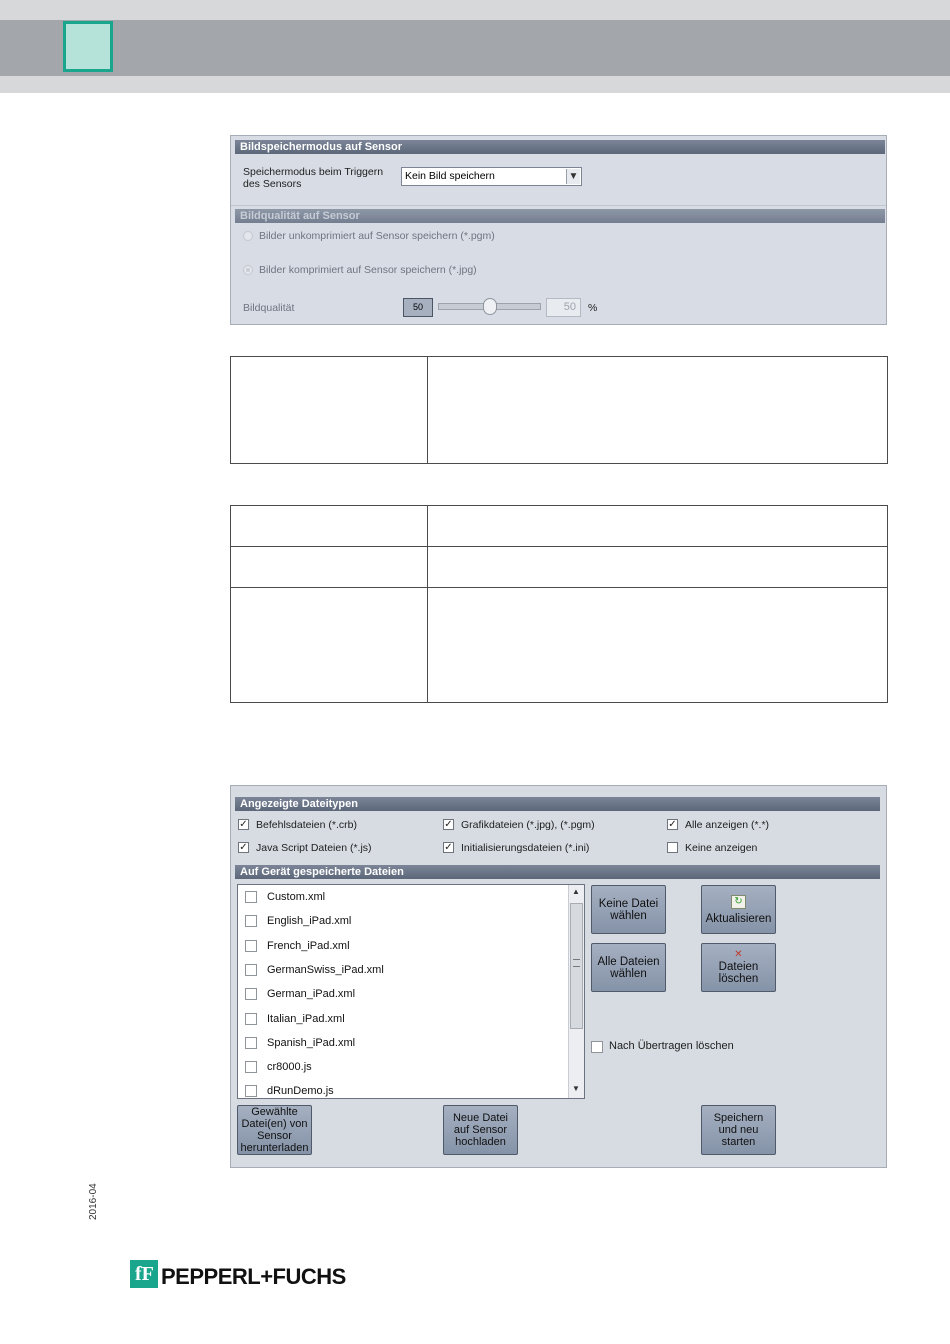 This screenshot has width=950, height=1344. What do you see at coordinates (560, 216) in the screenshot?
I see `quality-section-title: Bildqualität auf Sensor` at bounding box center [560, 216].